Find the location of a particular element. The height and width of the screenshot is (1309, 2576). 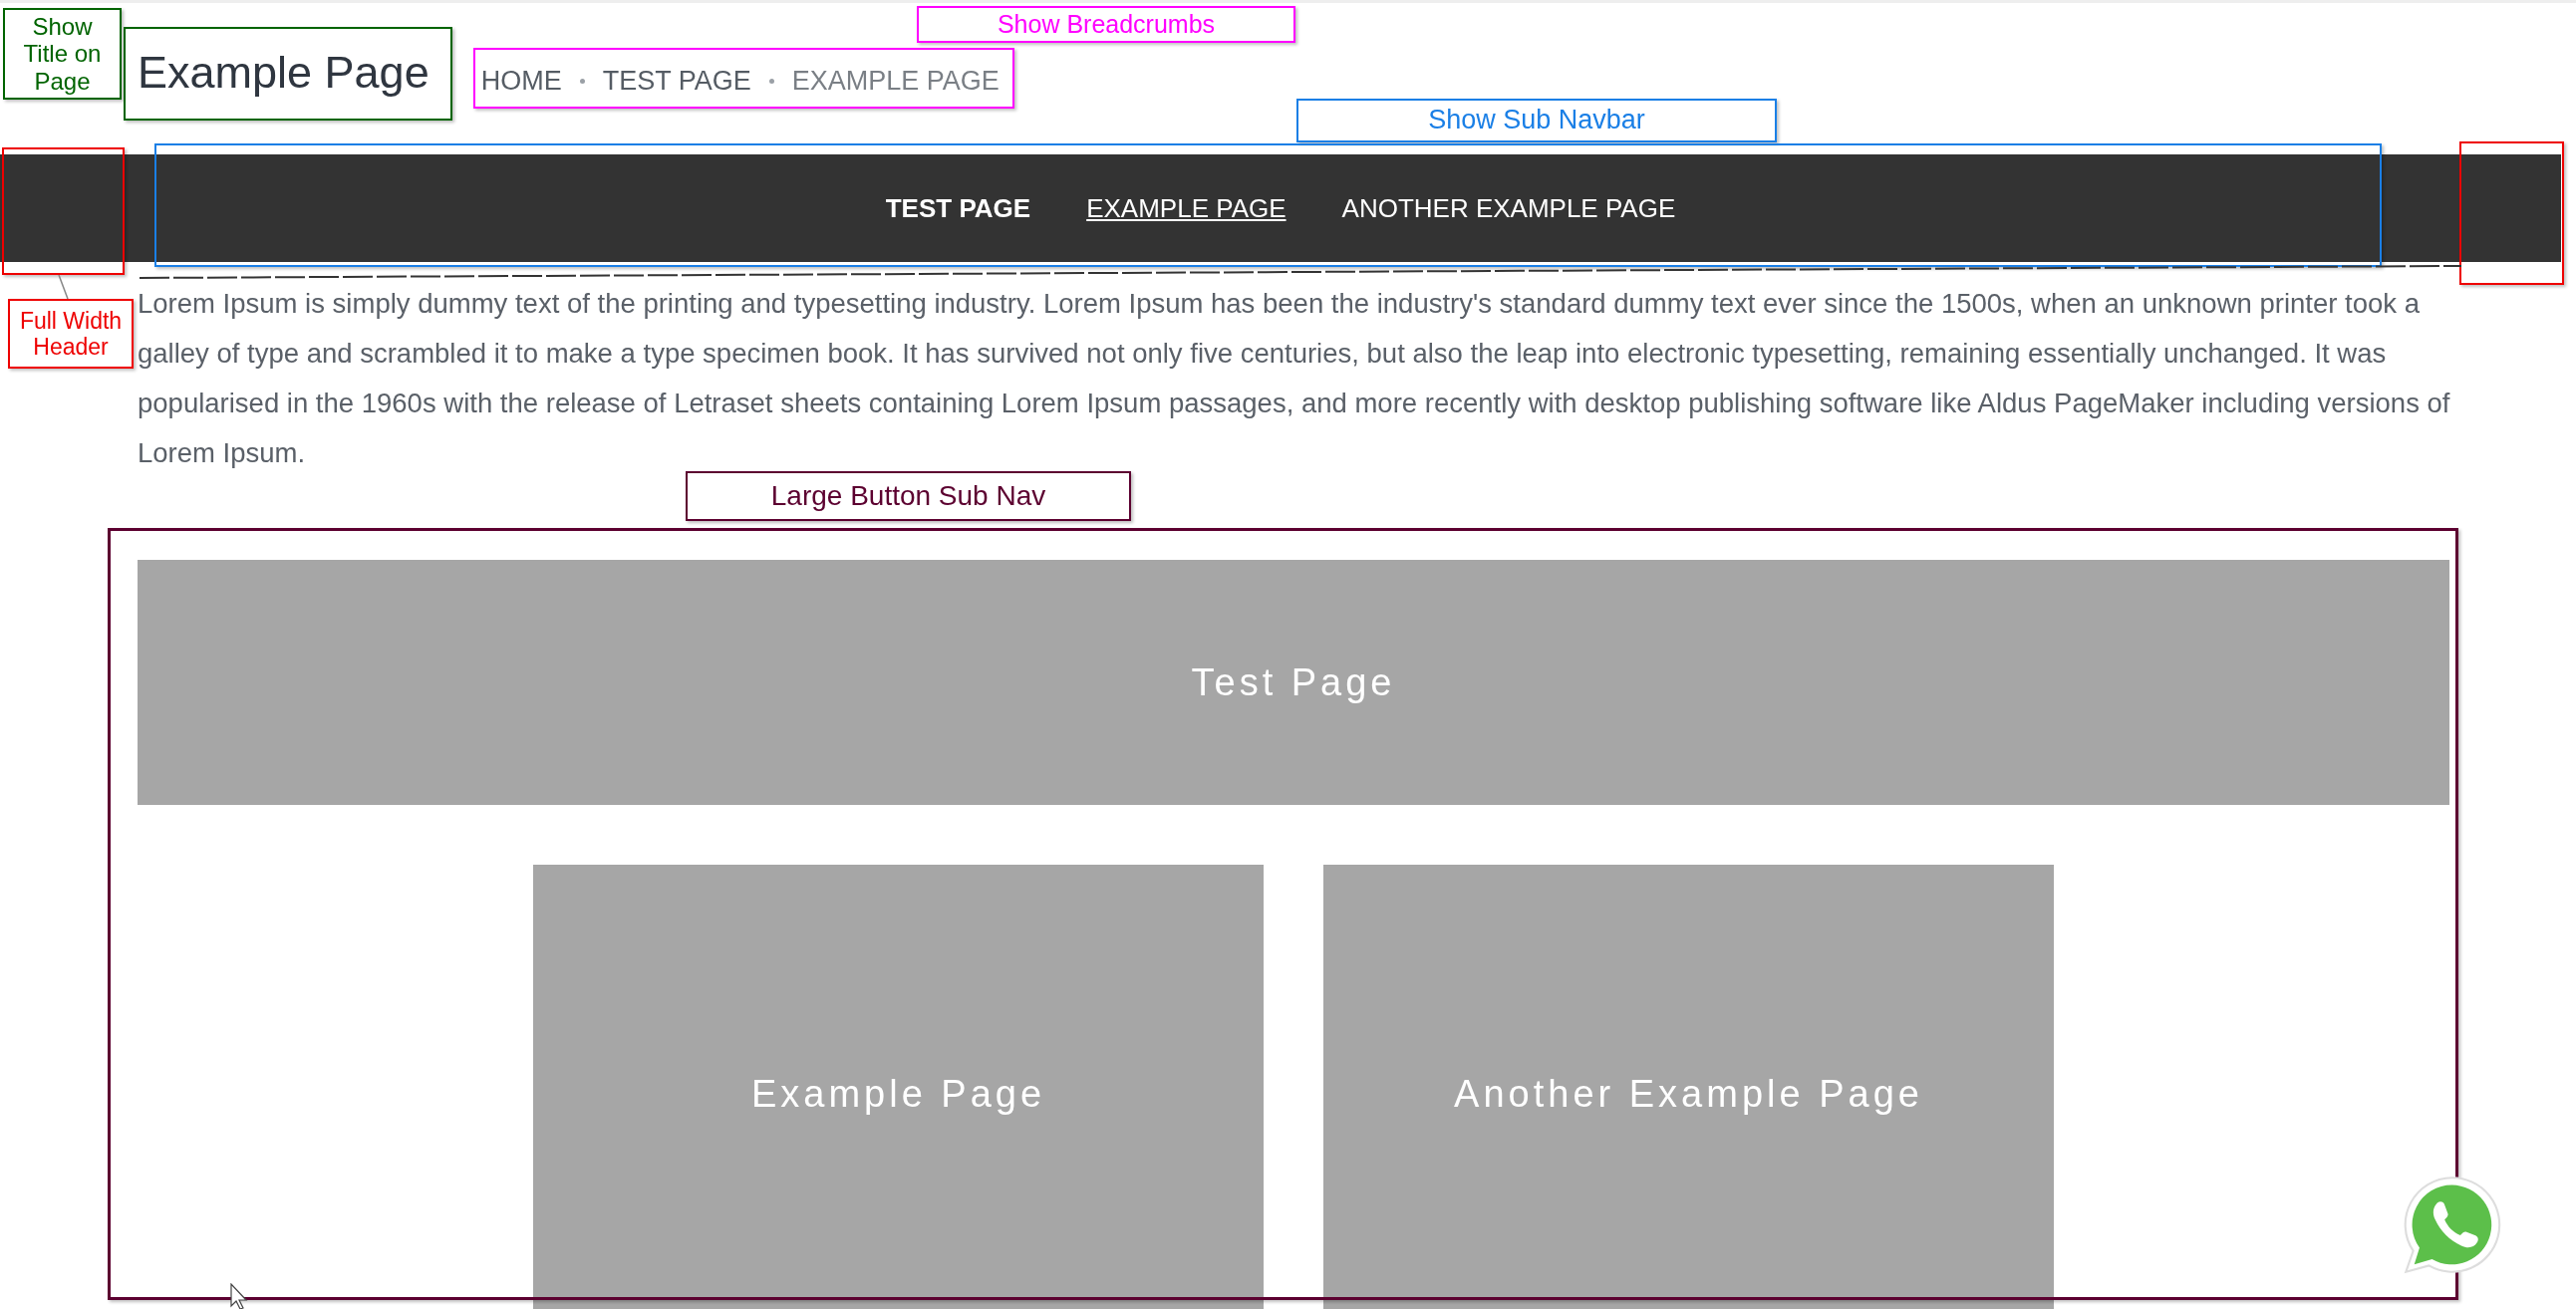

page-title: Example Page is located at coordinates (283, 73).